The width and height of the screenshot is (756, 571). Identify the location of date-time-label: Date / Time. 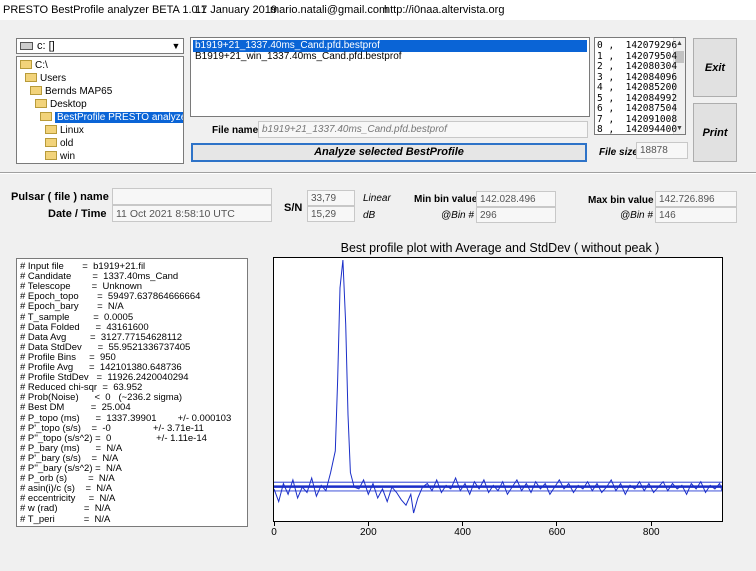
(77, 214).